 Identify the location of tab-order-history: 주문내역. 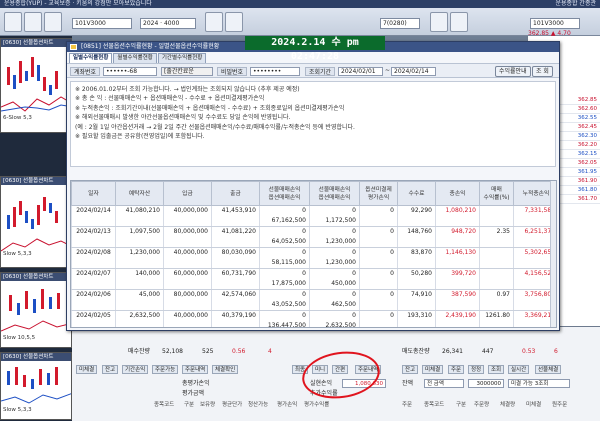
(195, 369).